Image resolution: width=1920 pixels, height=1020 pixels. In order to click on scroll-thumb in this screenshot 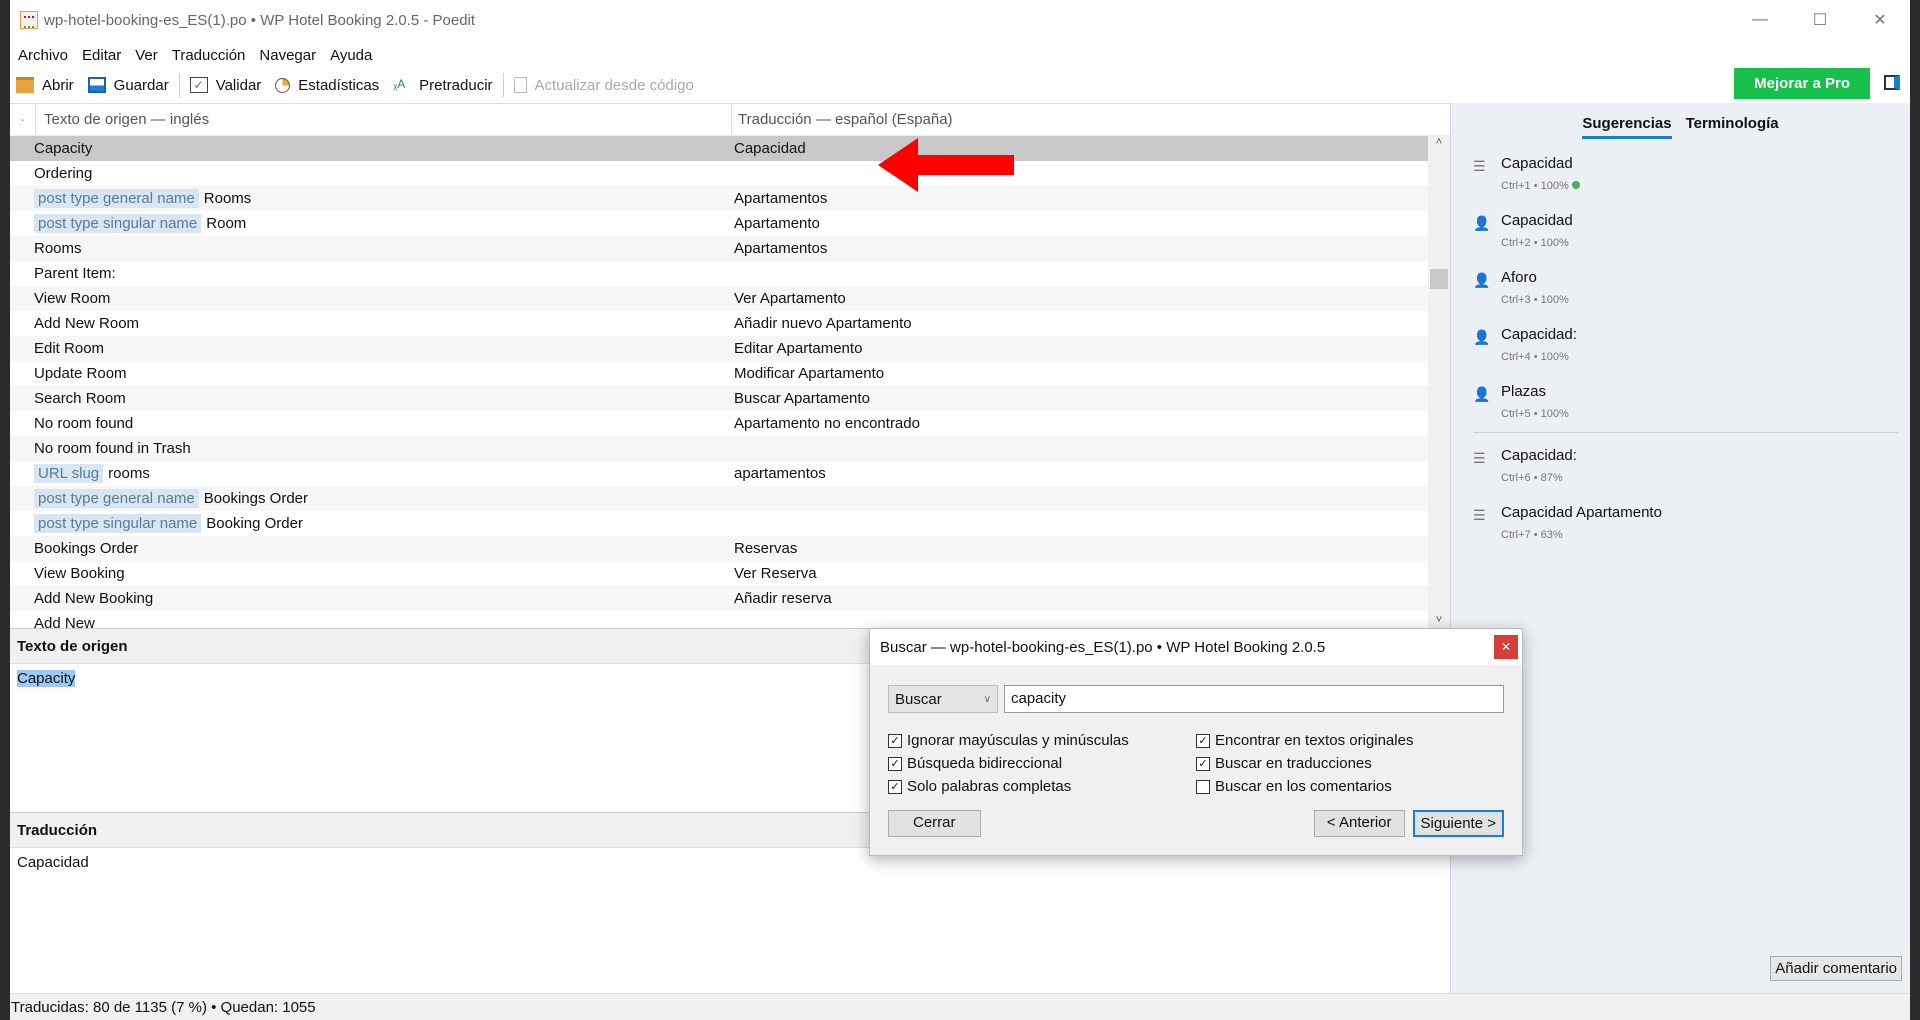, I will do `click(1439, 279)`.